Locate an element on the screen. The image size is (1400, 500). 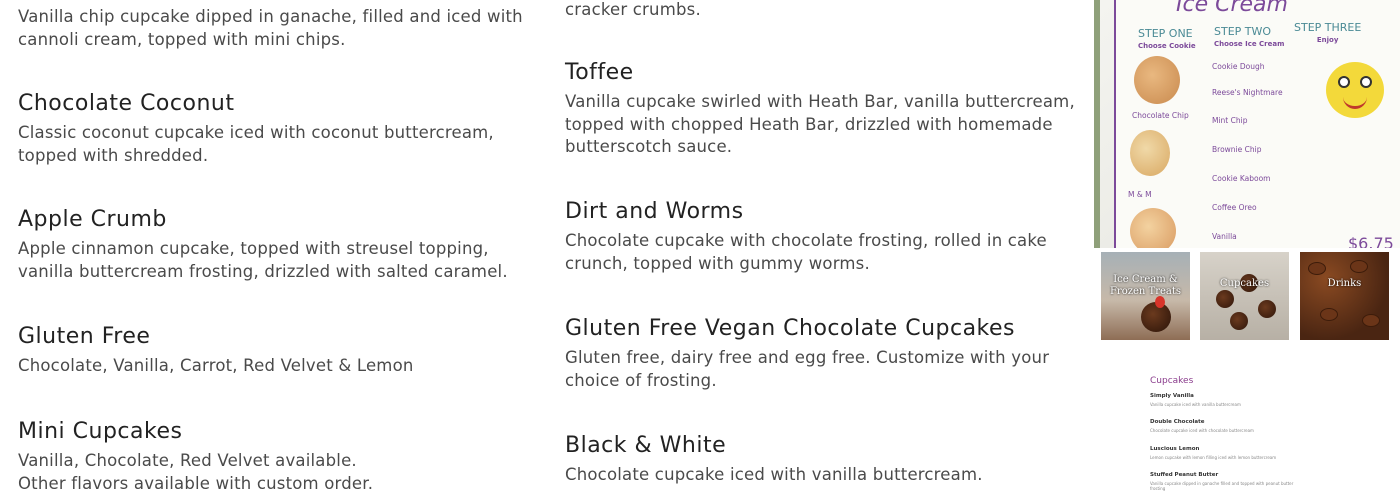
flavor-label: Cookie Kaboom is located at coordinates (1241, 178).